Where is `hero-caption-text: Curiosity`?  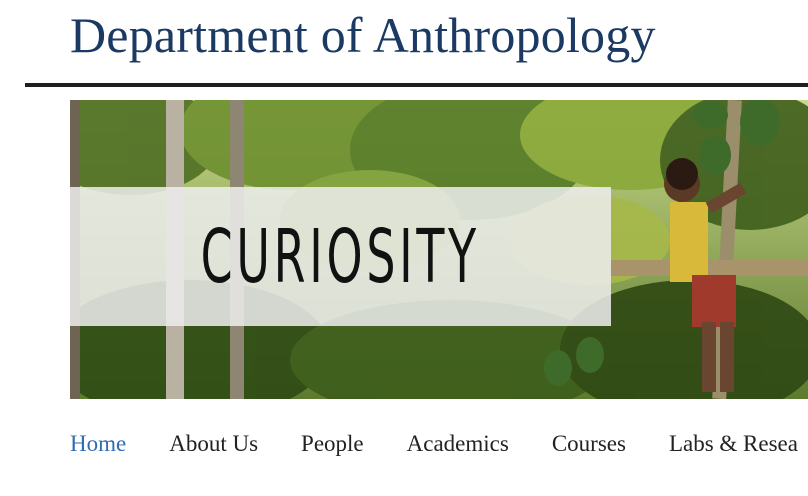 hero-caption-text: Curiosity is located at coordinates (340, 256).